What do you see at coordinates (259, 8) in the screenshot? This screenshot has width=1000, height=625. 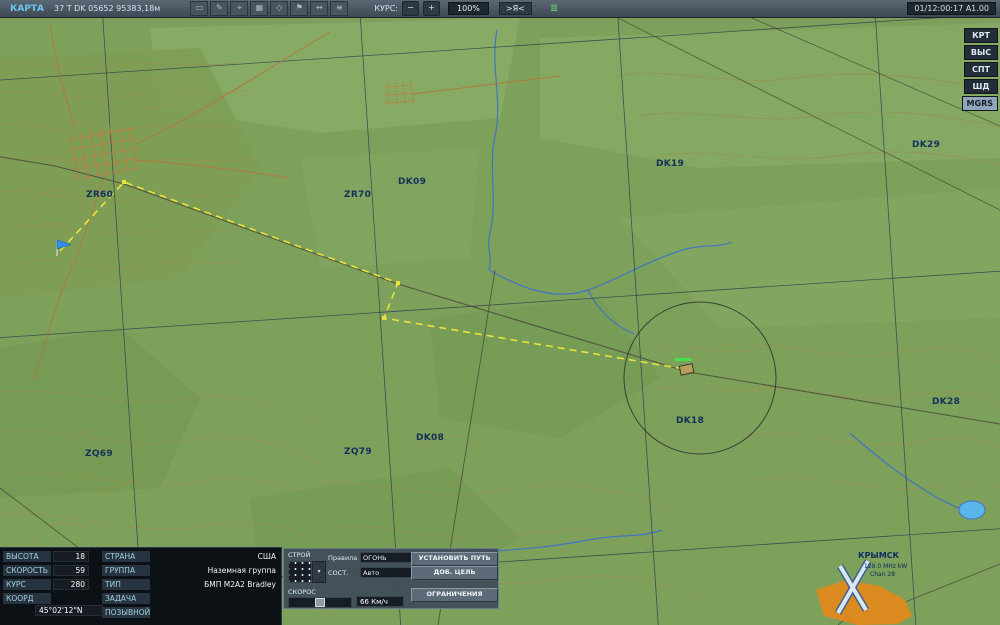 I see `grid-tool-icon: ▦` at bounding box center [259, 8].